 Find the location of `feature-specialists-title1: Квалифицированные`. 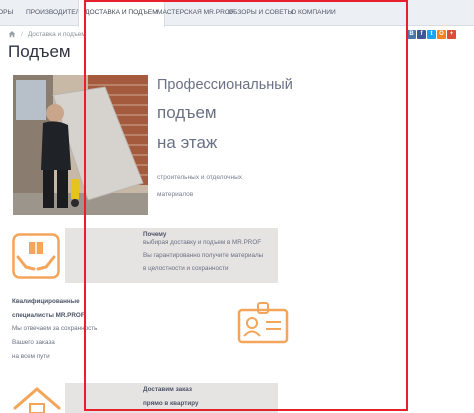

feature-specialists-title1: Квалифицированные is located at coordinates (46, 301).